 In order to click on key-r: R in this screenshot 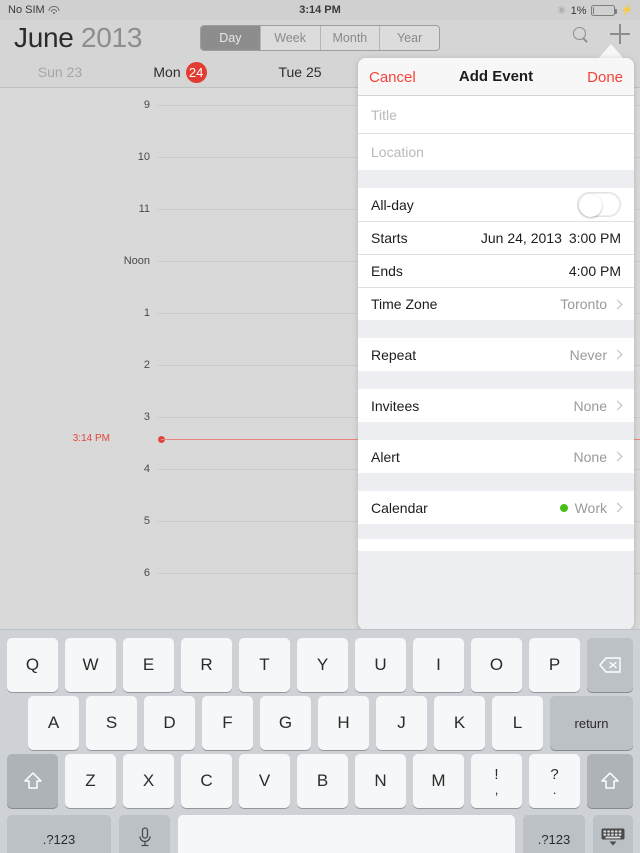, I will do `click(206, 665)`.